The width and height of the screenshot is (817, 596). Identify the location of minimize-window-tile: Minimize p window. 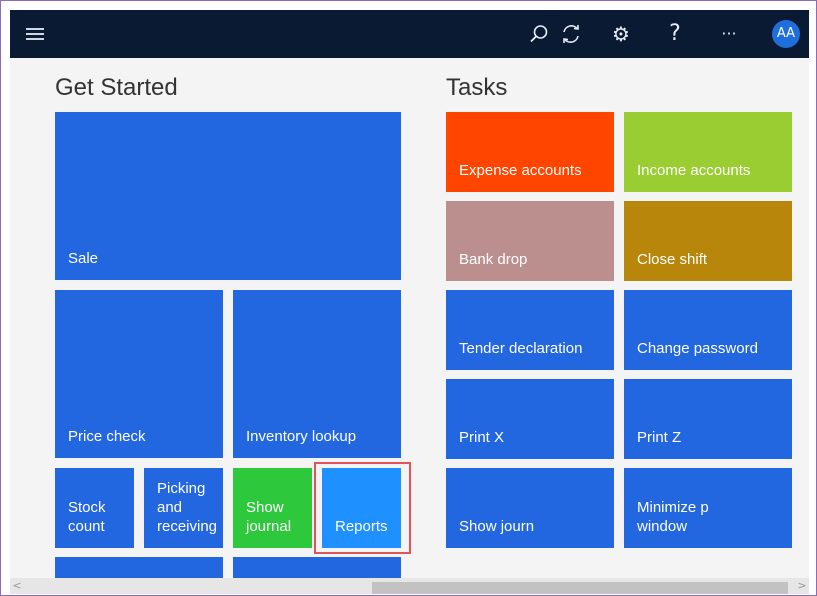
(708, 508).